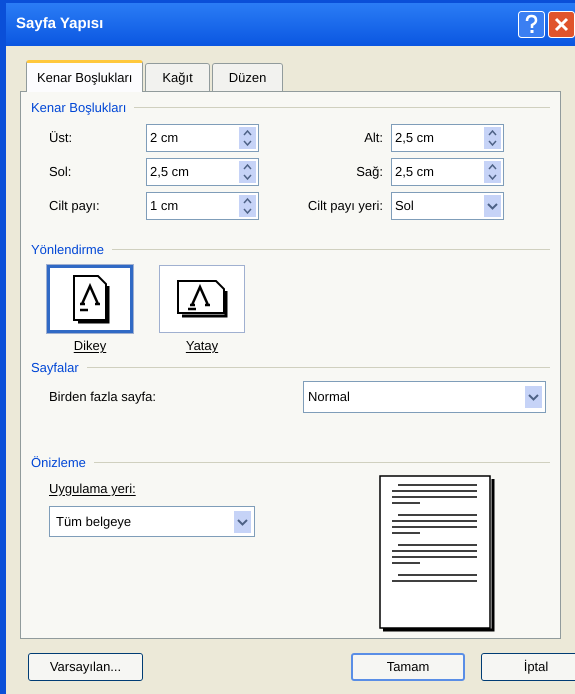 The image size is (575, 694). I want to click on tab: Kağıt, so click(177, 77).